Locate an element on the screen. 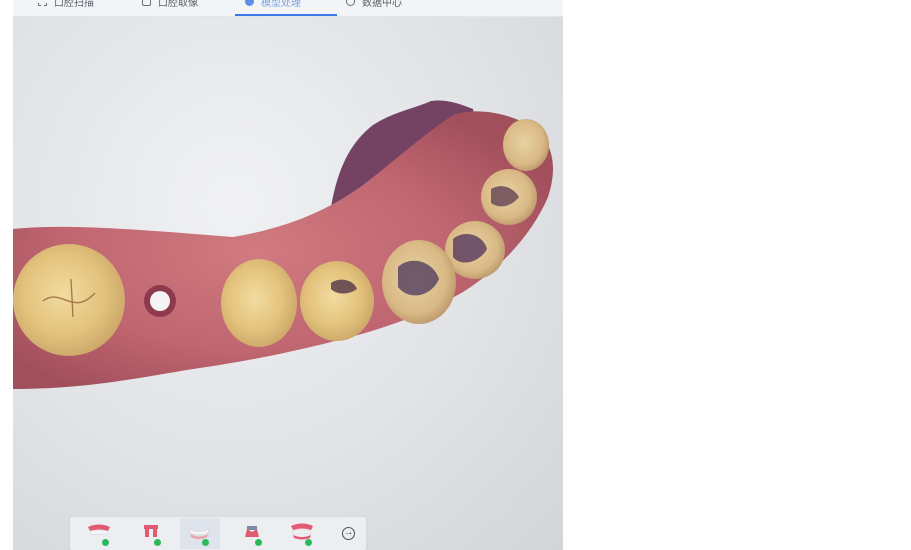 This screenshot has width=911, height=550. data-center-icon is located at coordinates (350, 3).